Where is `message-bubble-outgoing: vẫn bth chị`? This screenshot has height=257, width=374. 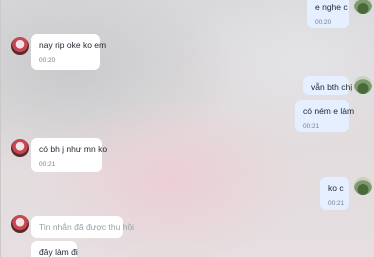 message-bubble-outgoing: vẫn bth chị is located at coordinates (328, 85).